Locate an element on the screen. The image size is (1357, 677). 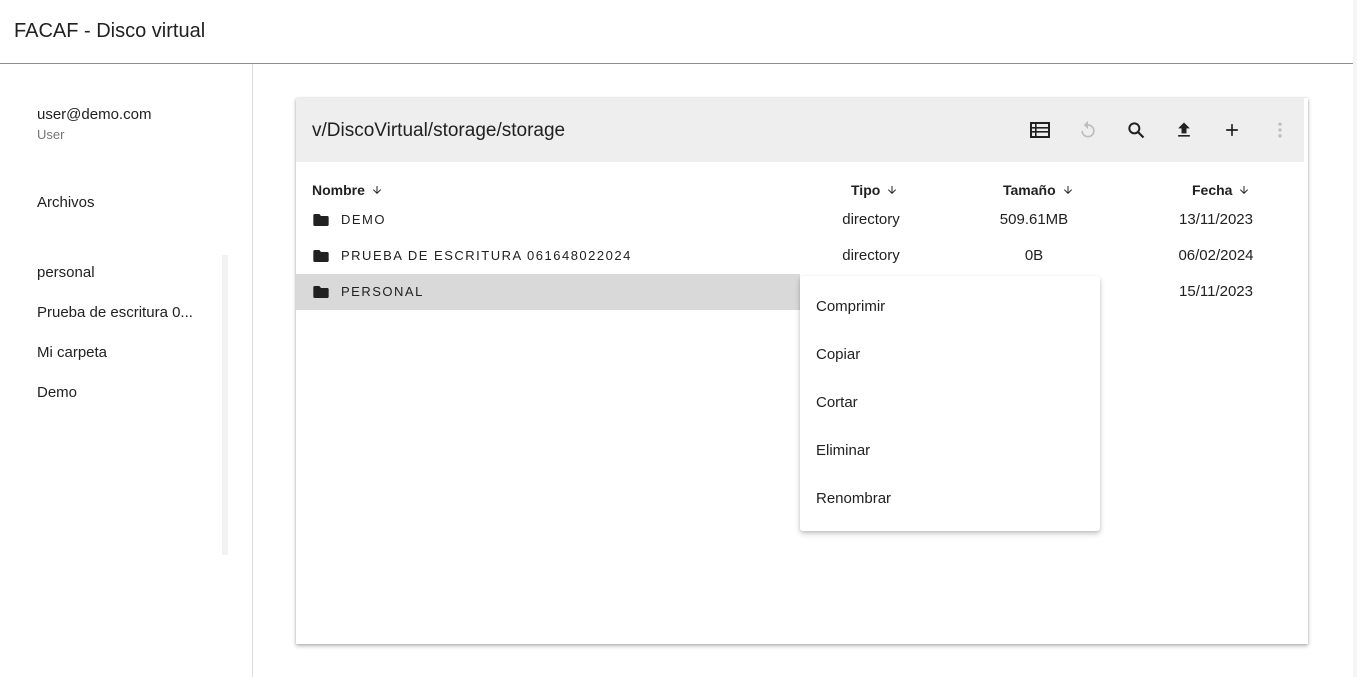
column-label-tipo: Tipo is located at coordinates (866, 190).